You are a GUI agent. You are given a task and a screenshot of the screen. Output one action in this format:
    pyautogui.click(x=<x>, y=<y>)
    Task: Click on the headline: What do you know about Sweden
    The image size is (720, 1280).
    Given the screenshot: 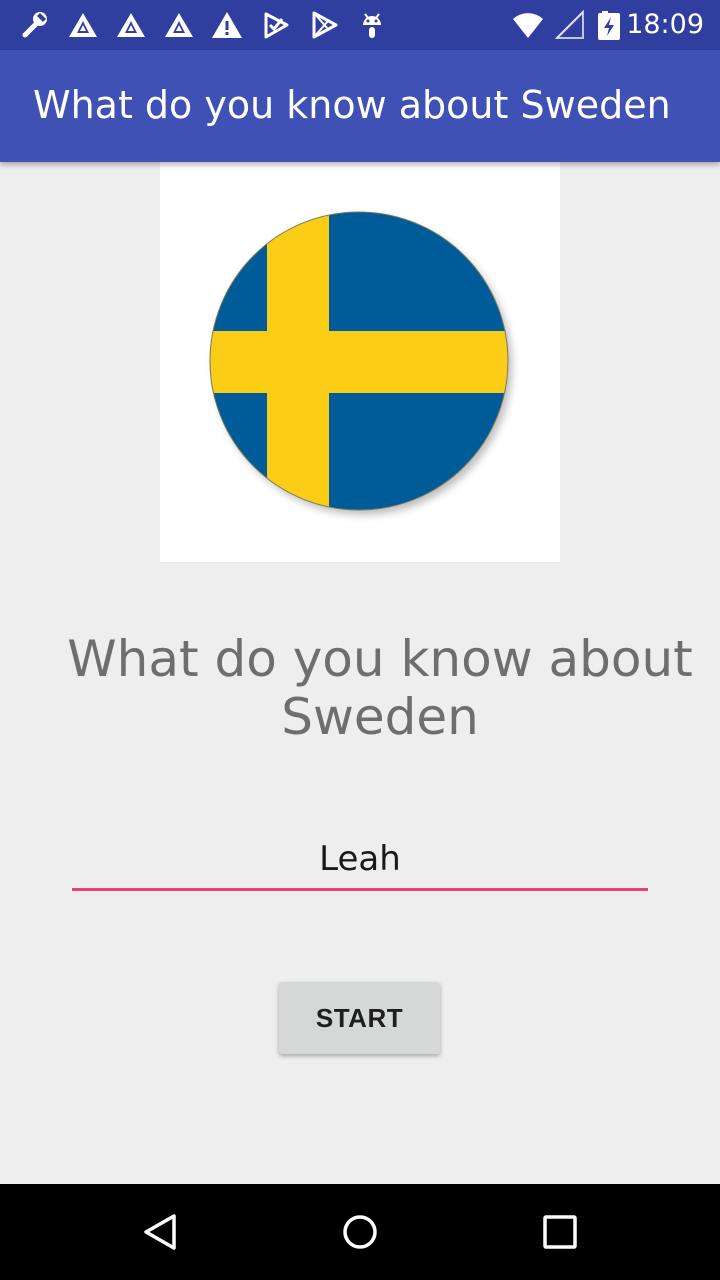 What is the action you would take?
    pyautogui.click(x=380, y=688)
    